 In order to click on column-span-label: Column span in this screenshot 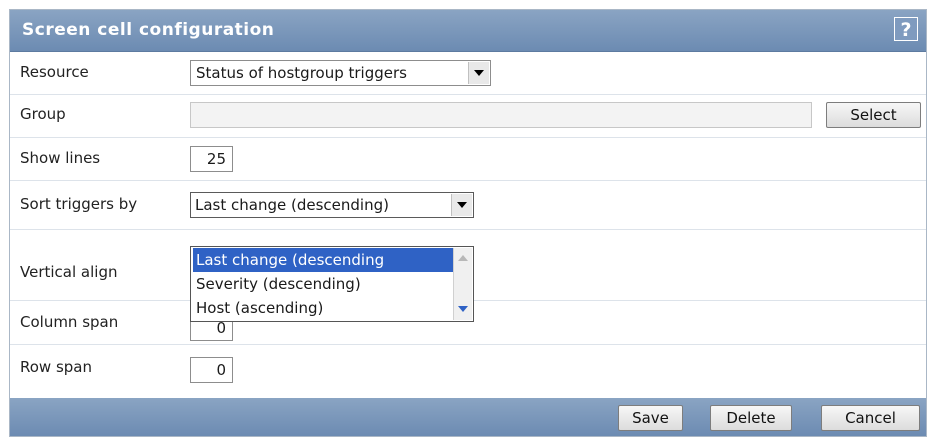, I will do `click(69, 322)`.